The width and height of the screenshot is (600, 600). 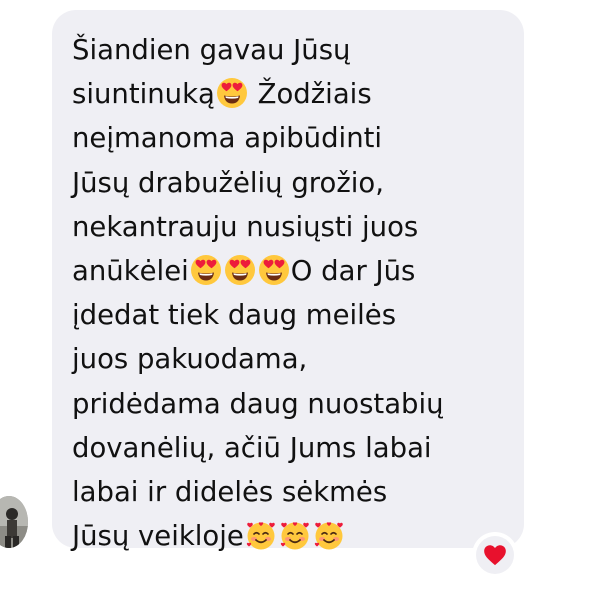 I want to click on message-text: Šiandien gavau Jūsų, so click(x=211, y=50).